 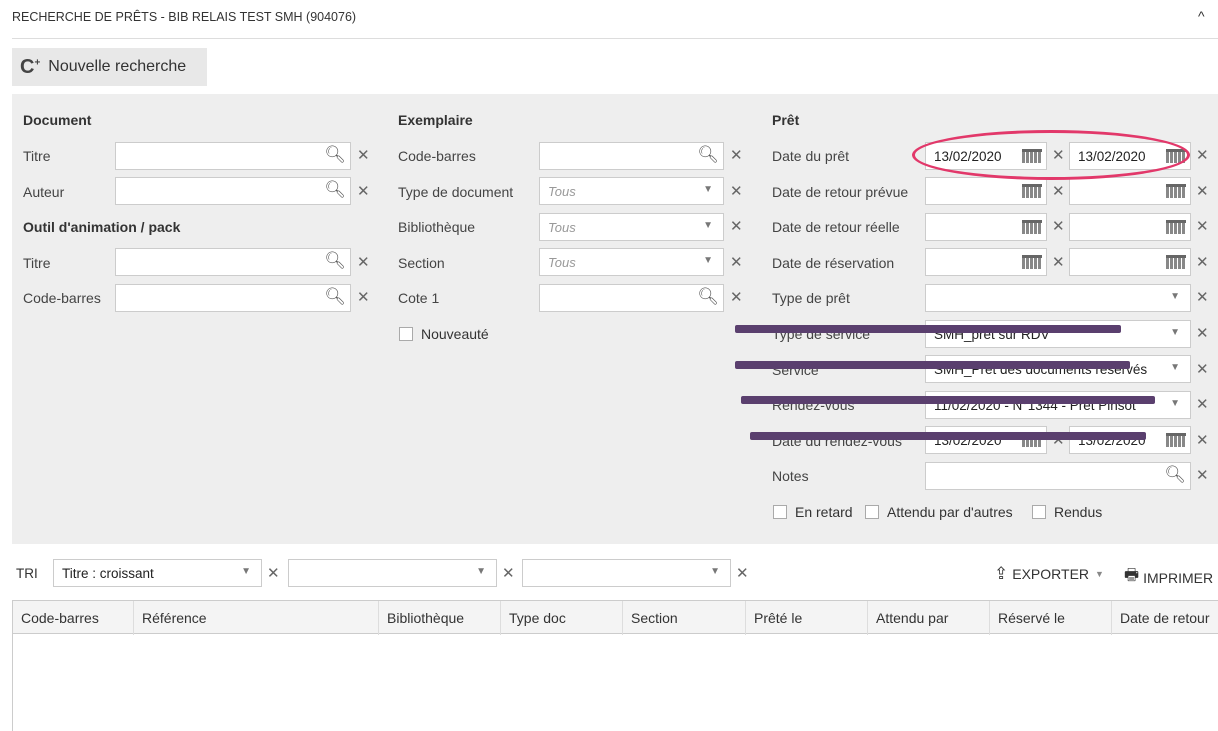 What do you see at coordinates (1001, 573) in the screenshot?
I see `export-icon: ⇪` at bounding box center [1001, 573].